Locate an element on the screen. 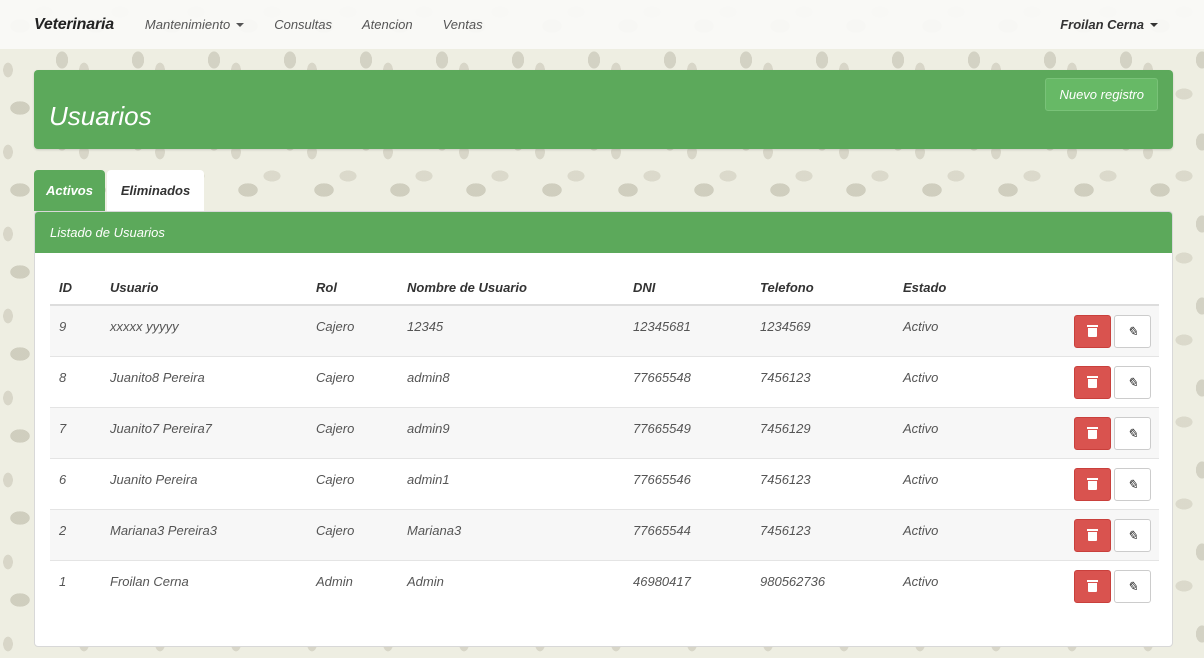  column-header-id: ID is located at coordinates (75, 288).